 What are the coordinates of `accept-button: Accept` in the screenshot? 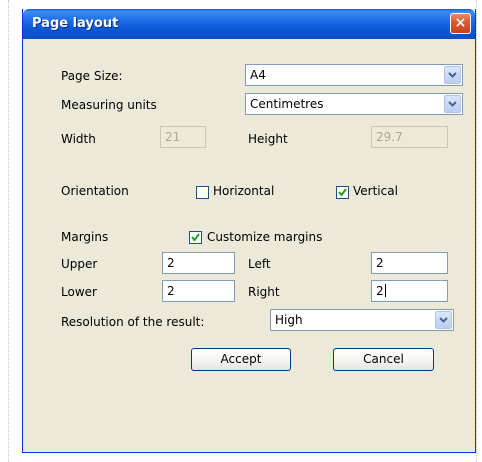 It's located at (241, 359).